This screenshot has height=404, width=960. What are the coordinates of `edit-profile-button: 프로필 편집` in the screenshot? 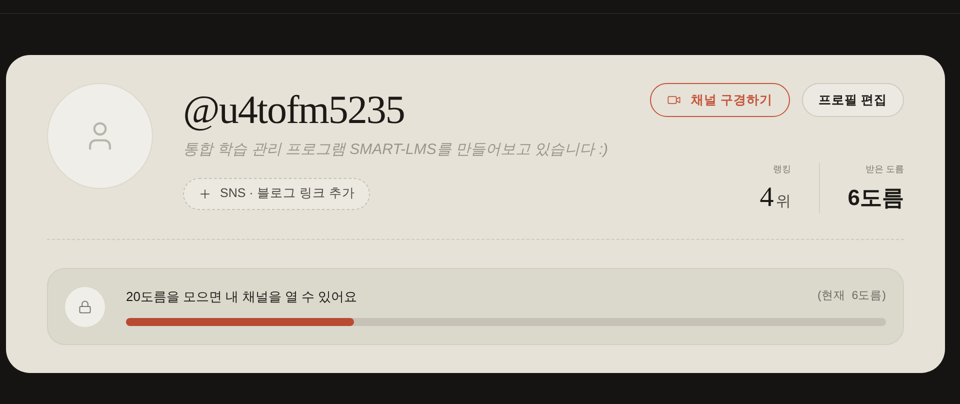 It's located at (853, 100).